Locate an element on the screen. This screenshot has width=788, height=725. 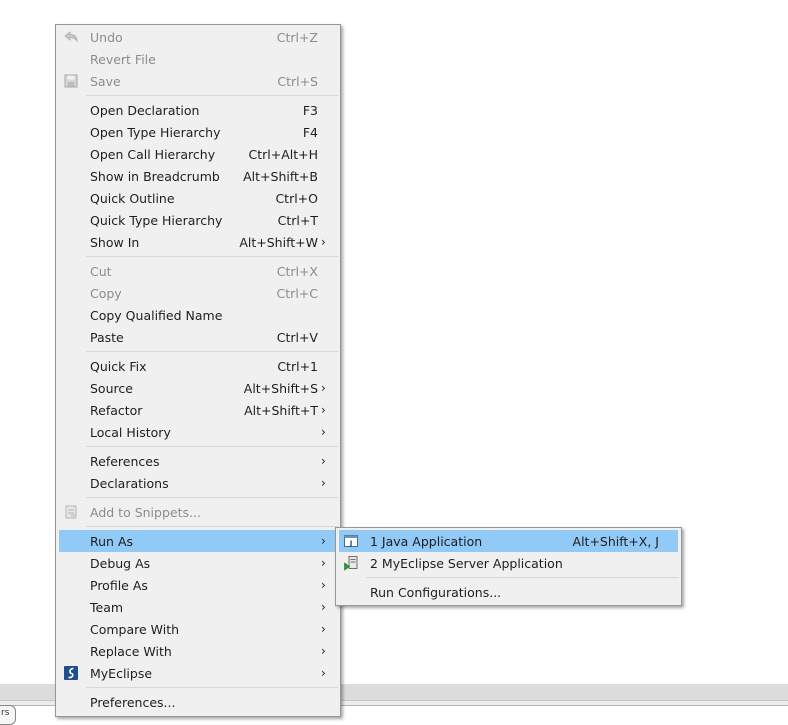
menu-item-label: Team is located at coordinates (107, 607).